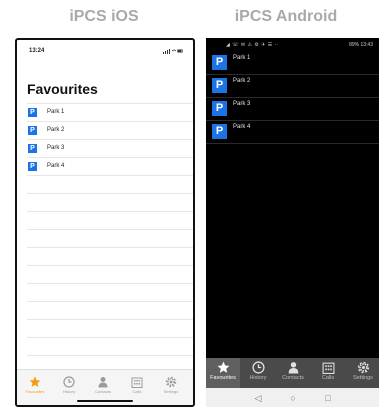 The height and width of the screenshot is (407, 379). What do you see at coordinates (252, 45) in the screenshot?
I see `notification-icons: ◢ ☏ ✉ ⚠ ⚙ ✈ ☰ ··` at bounding box center [252, 45].